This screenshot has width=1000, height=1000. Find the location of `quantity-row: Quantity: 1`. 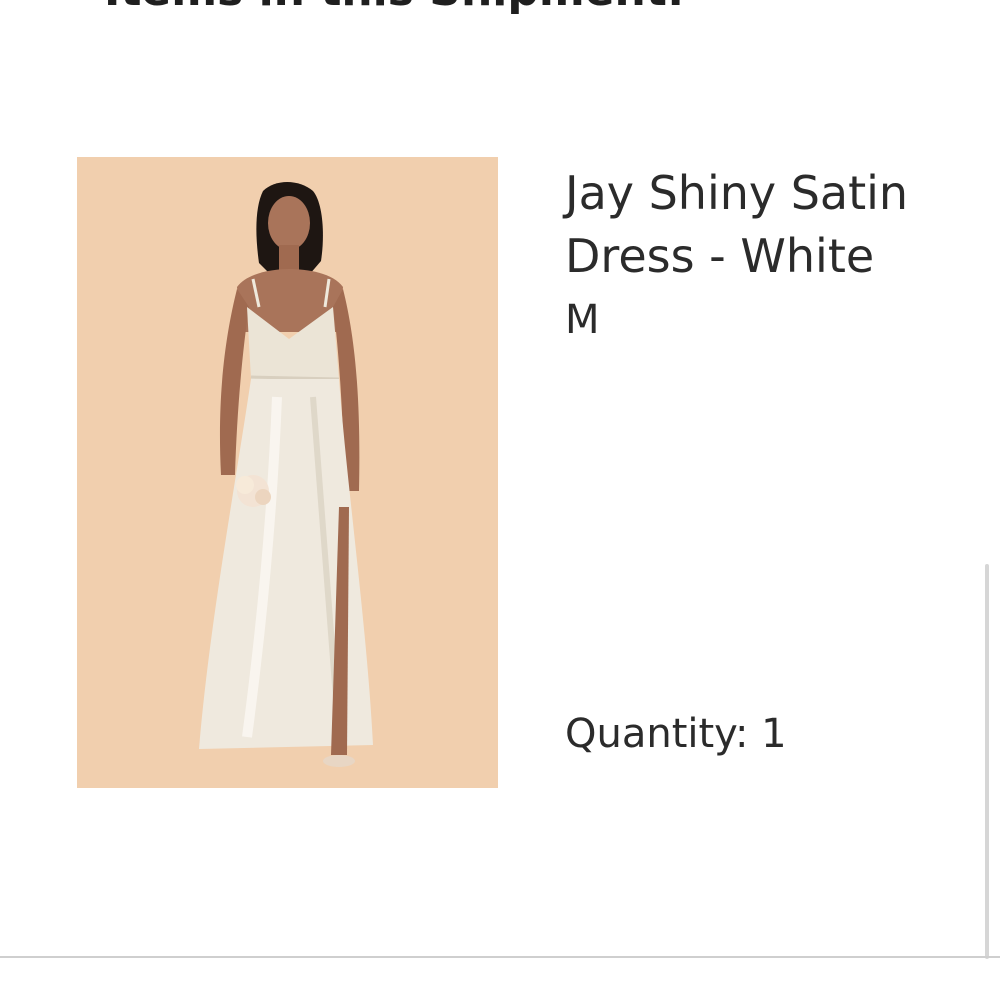

quantity-row: Quantity: 1 is located at coordinates (676, 734).